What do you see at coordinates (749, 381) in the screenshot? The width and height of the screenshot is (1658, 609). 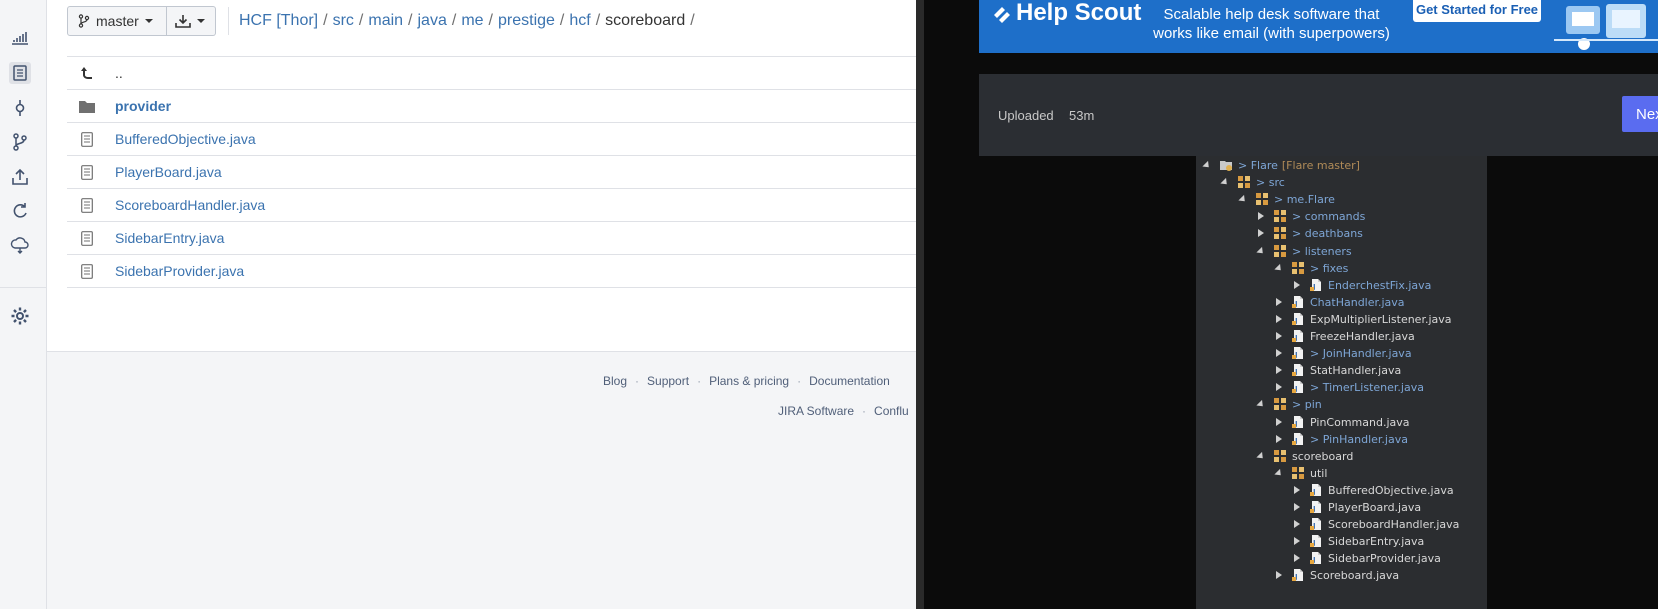 I see `footer-link-pricing: Plans & pricing` at bounding box center [749, 381].